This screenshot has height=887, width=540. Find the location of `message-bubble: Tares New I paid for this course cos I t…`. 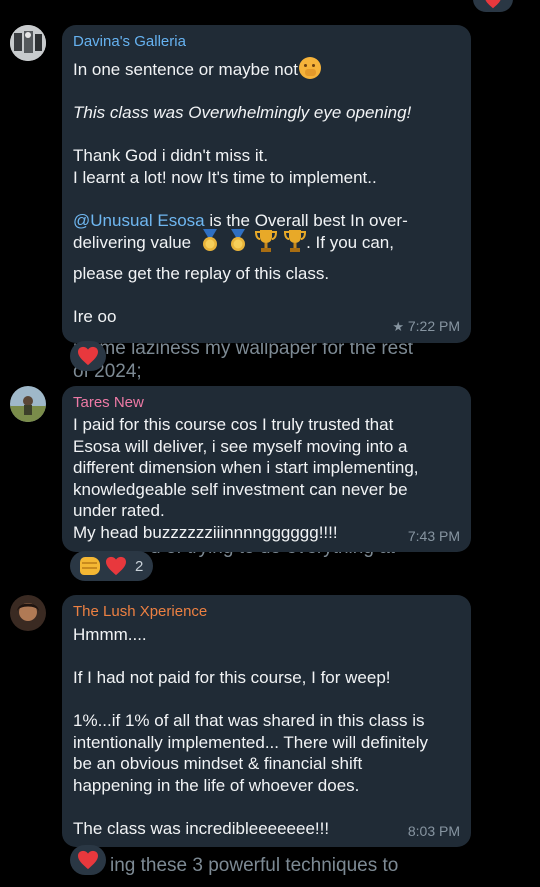

message-bubble: Tares New I paid for this course cos I t… is located at coordinates (266, 469).